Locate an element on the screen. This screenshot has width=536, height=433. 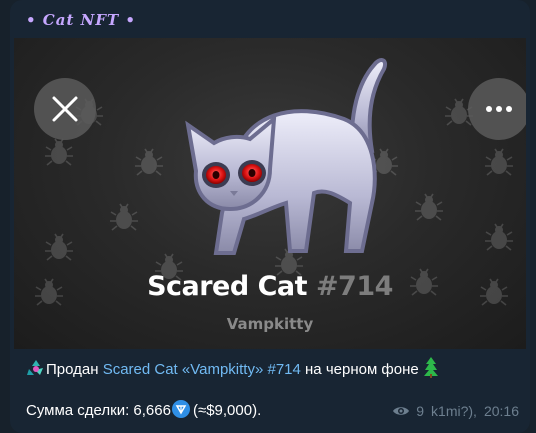
author-signature: k1mi?), is located at coordinates (454, 411).